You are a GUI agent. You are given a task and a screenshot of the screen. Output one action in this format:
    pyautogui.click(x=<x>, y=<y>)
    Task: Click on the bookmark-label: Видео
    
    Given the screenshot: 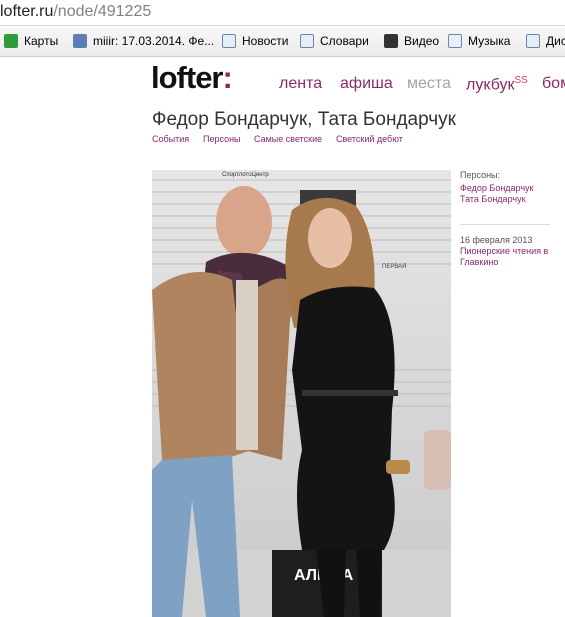 What is the action you would take?
    pyautogui.click(x=422, y=41)
    